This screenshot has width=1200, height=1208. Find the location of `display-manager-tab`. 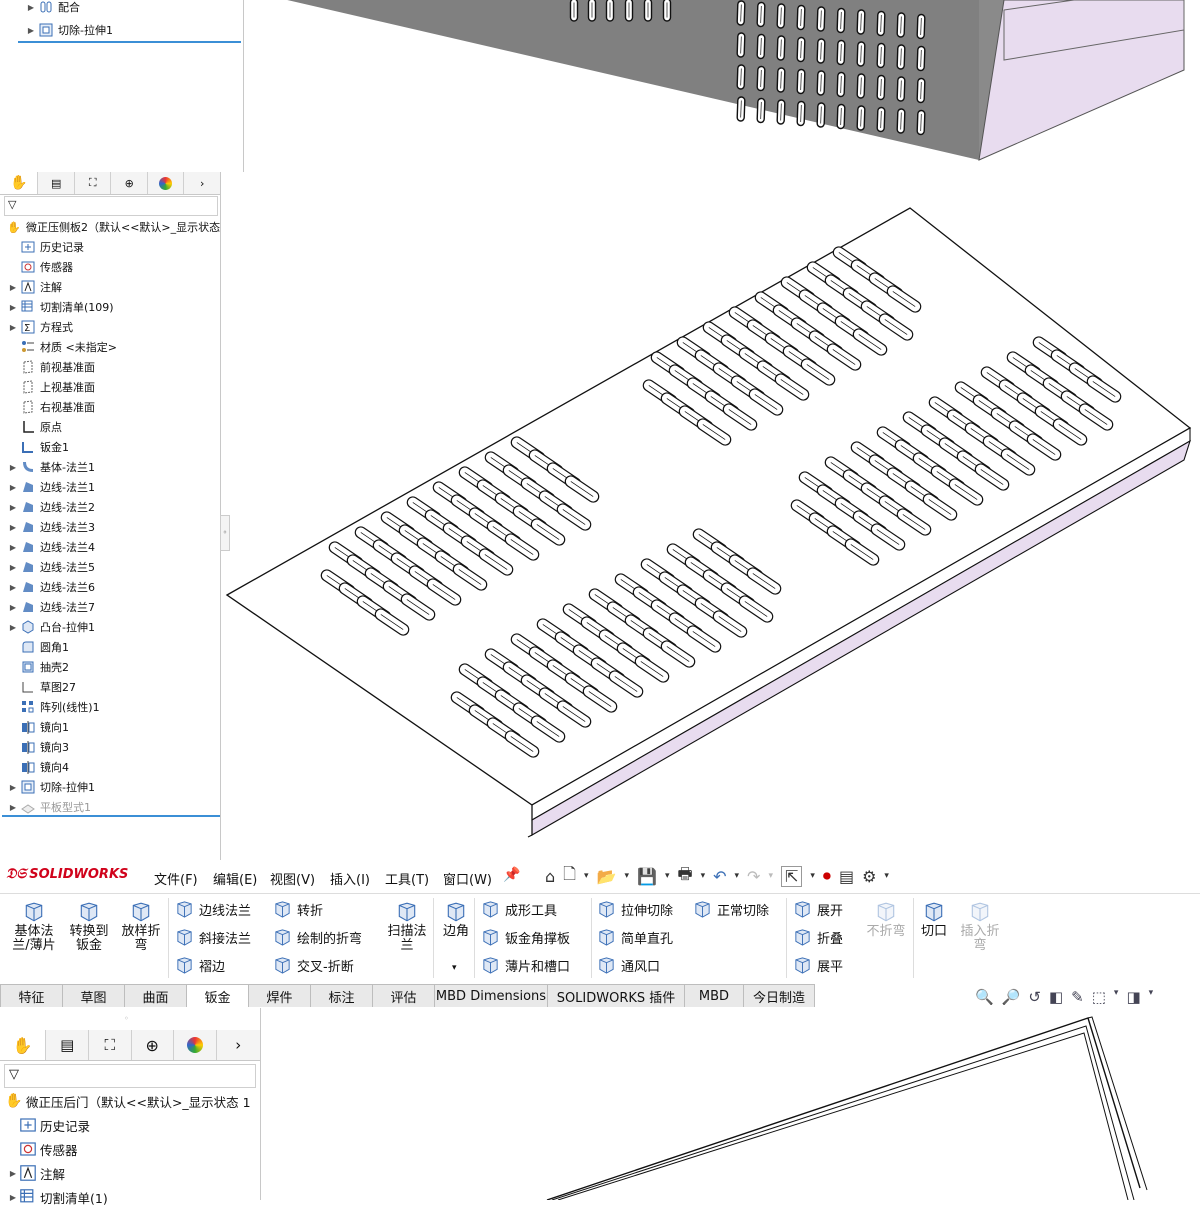

display-manager-tab is located at coordinates (195, 1045).